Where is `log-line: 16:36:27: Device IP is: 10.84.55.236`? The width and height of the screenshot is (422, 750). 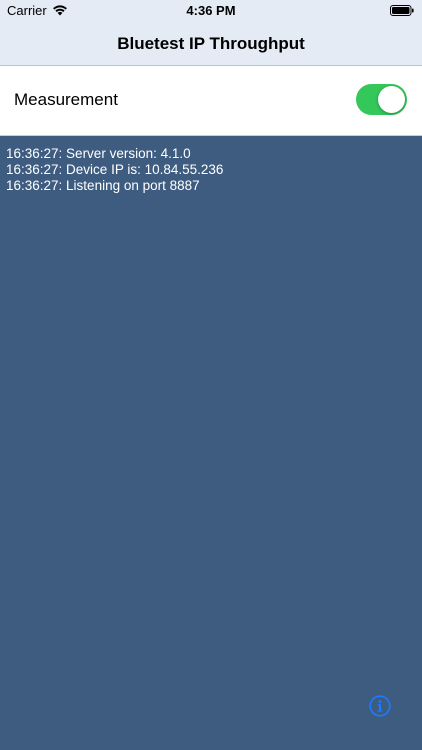 log-line: 16:36:27: Device IP is: 10.84.55.236 is located at coordinates (115, 169).